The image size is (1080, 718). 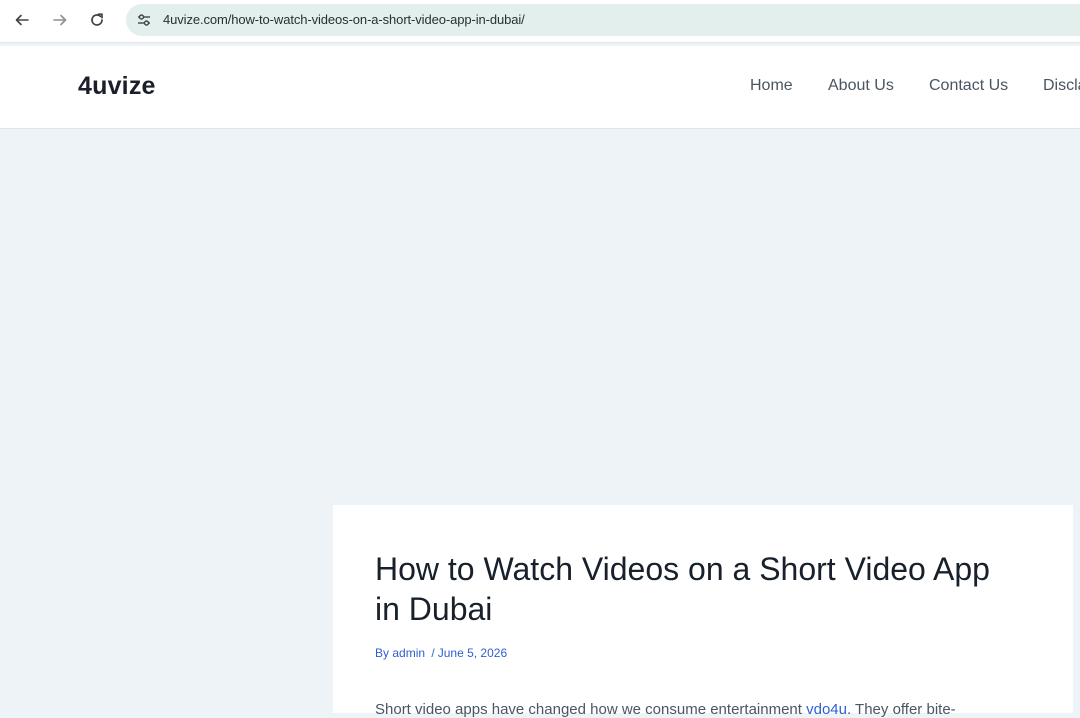 I want to click on nav-home-link: Home, so click(x=771, y=86).